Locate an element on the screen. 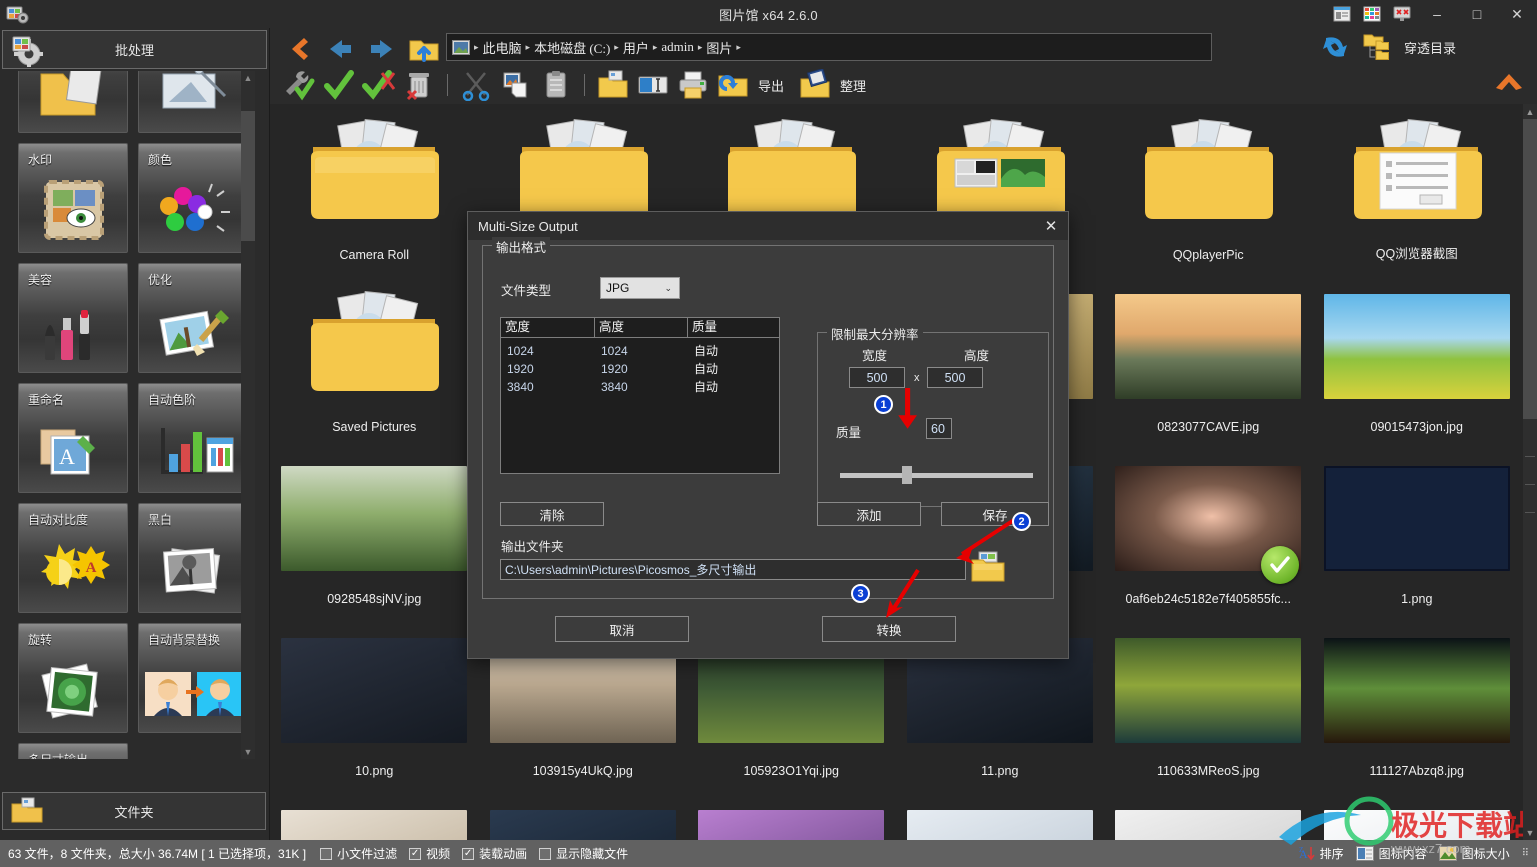 The image size is (1537, 867). copy-icon is located at coordinates (516, 85).